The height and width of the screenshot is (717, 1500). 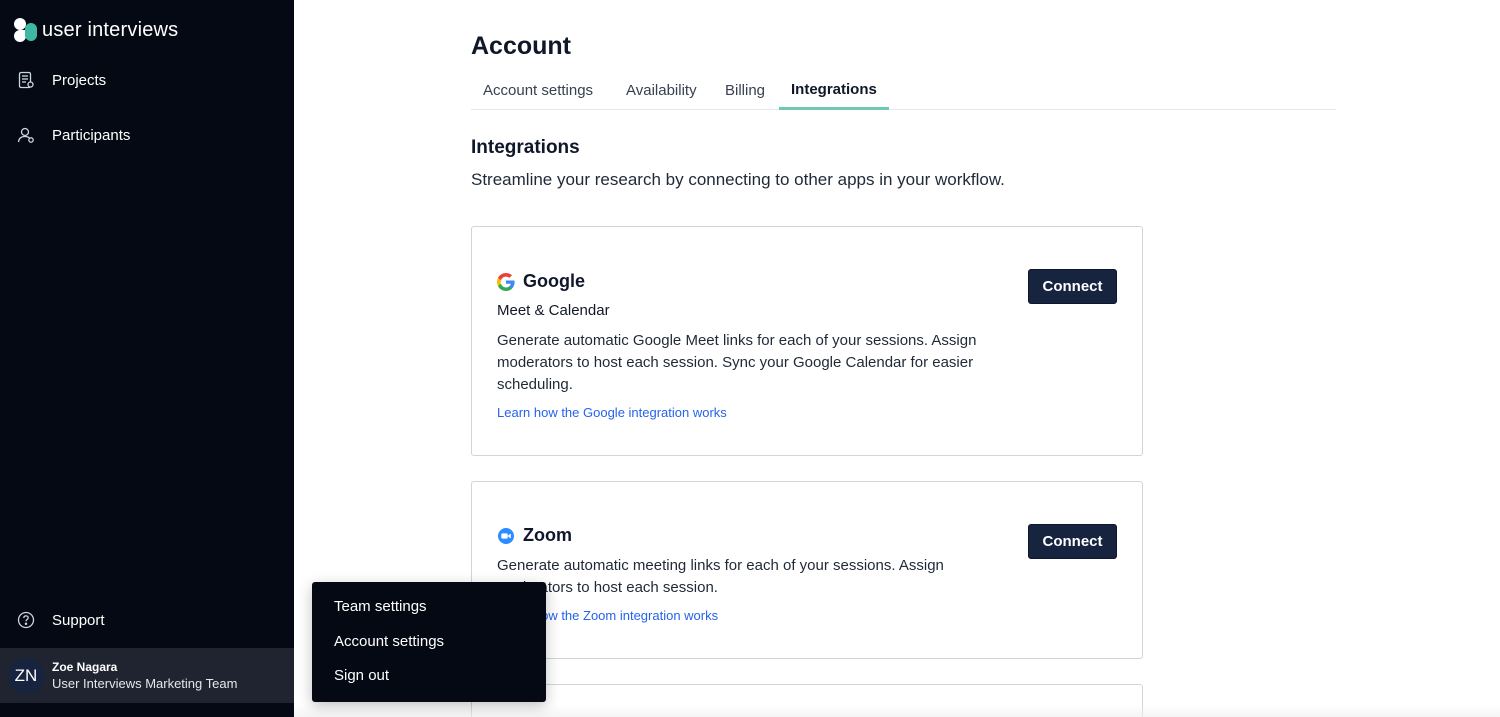 What do you see at coordinates (547, 535) in the screenshot?
I see `card-title: Zoom` at bounding box center [547, 535].